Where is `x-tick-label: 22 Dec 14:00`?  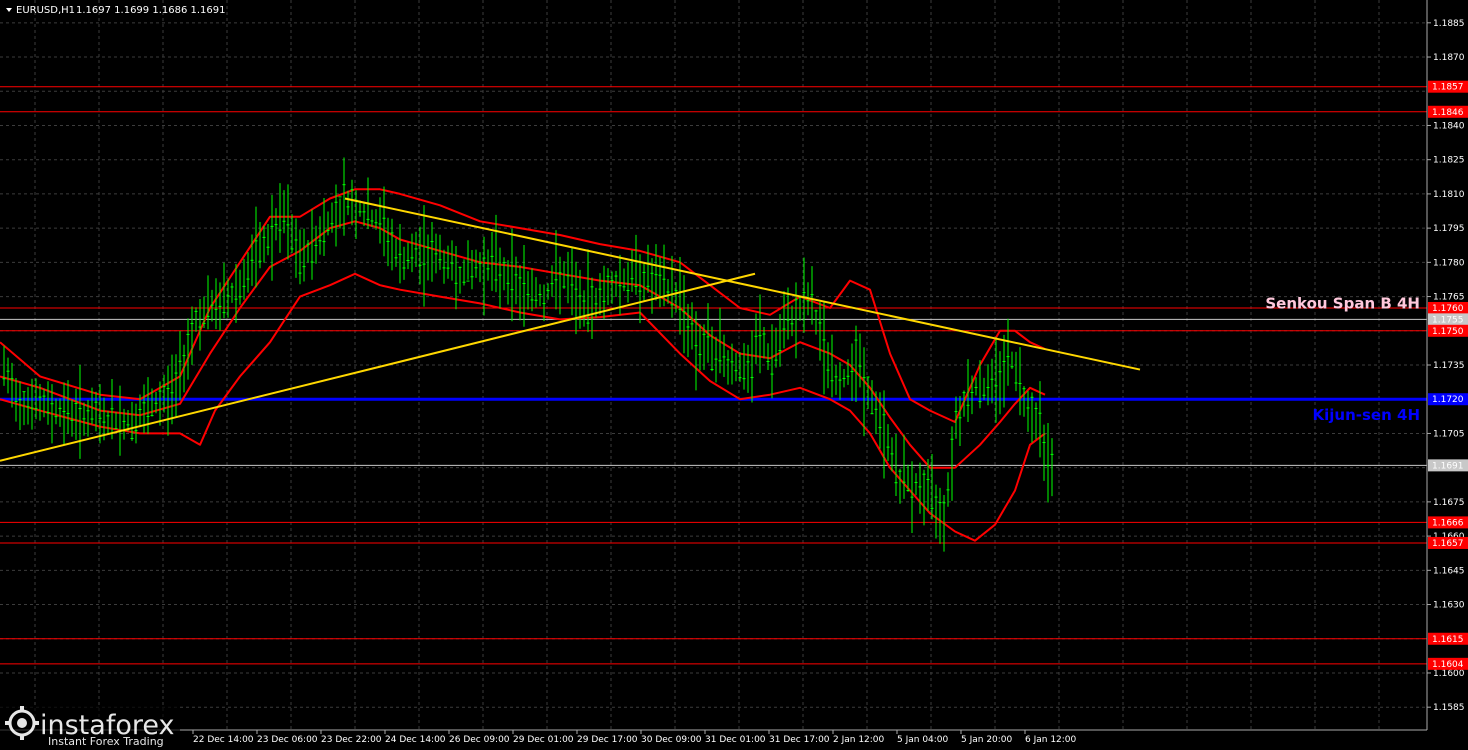 x-tick-label: 22 Dec 14:00 is located at coordinates (223, 740).